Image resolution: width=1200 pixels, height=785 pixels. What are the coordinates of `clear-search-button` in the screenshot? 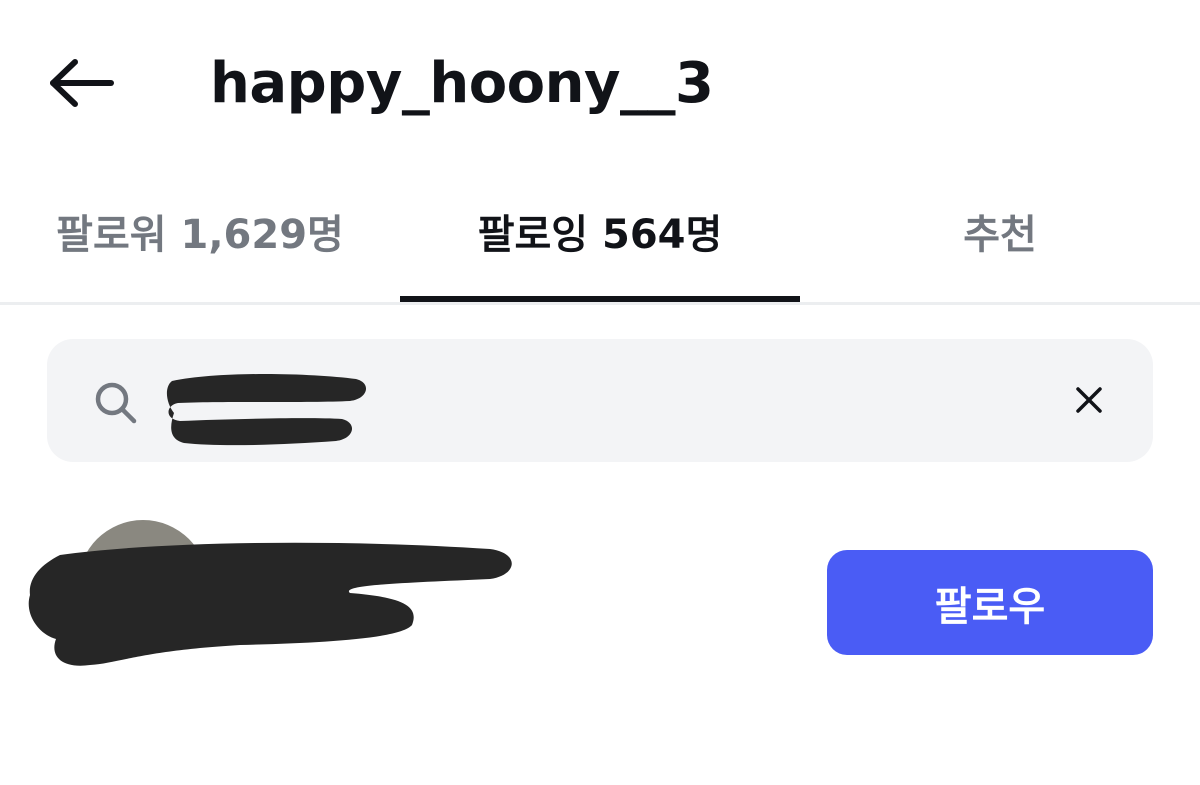 It's located at (1089, 402).